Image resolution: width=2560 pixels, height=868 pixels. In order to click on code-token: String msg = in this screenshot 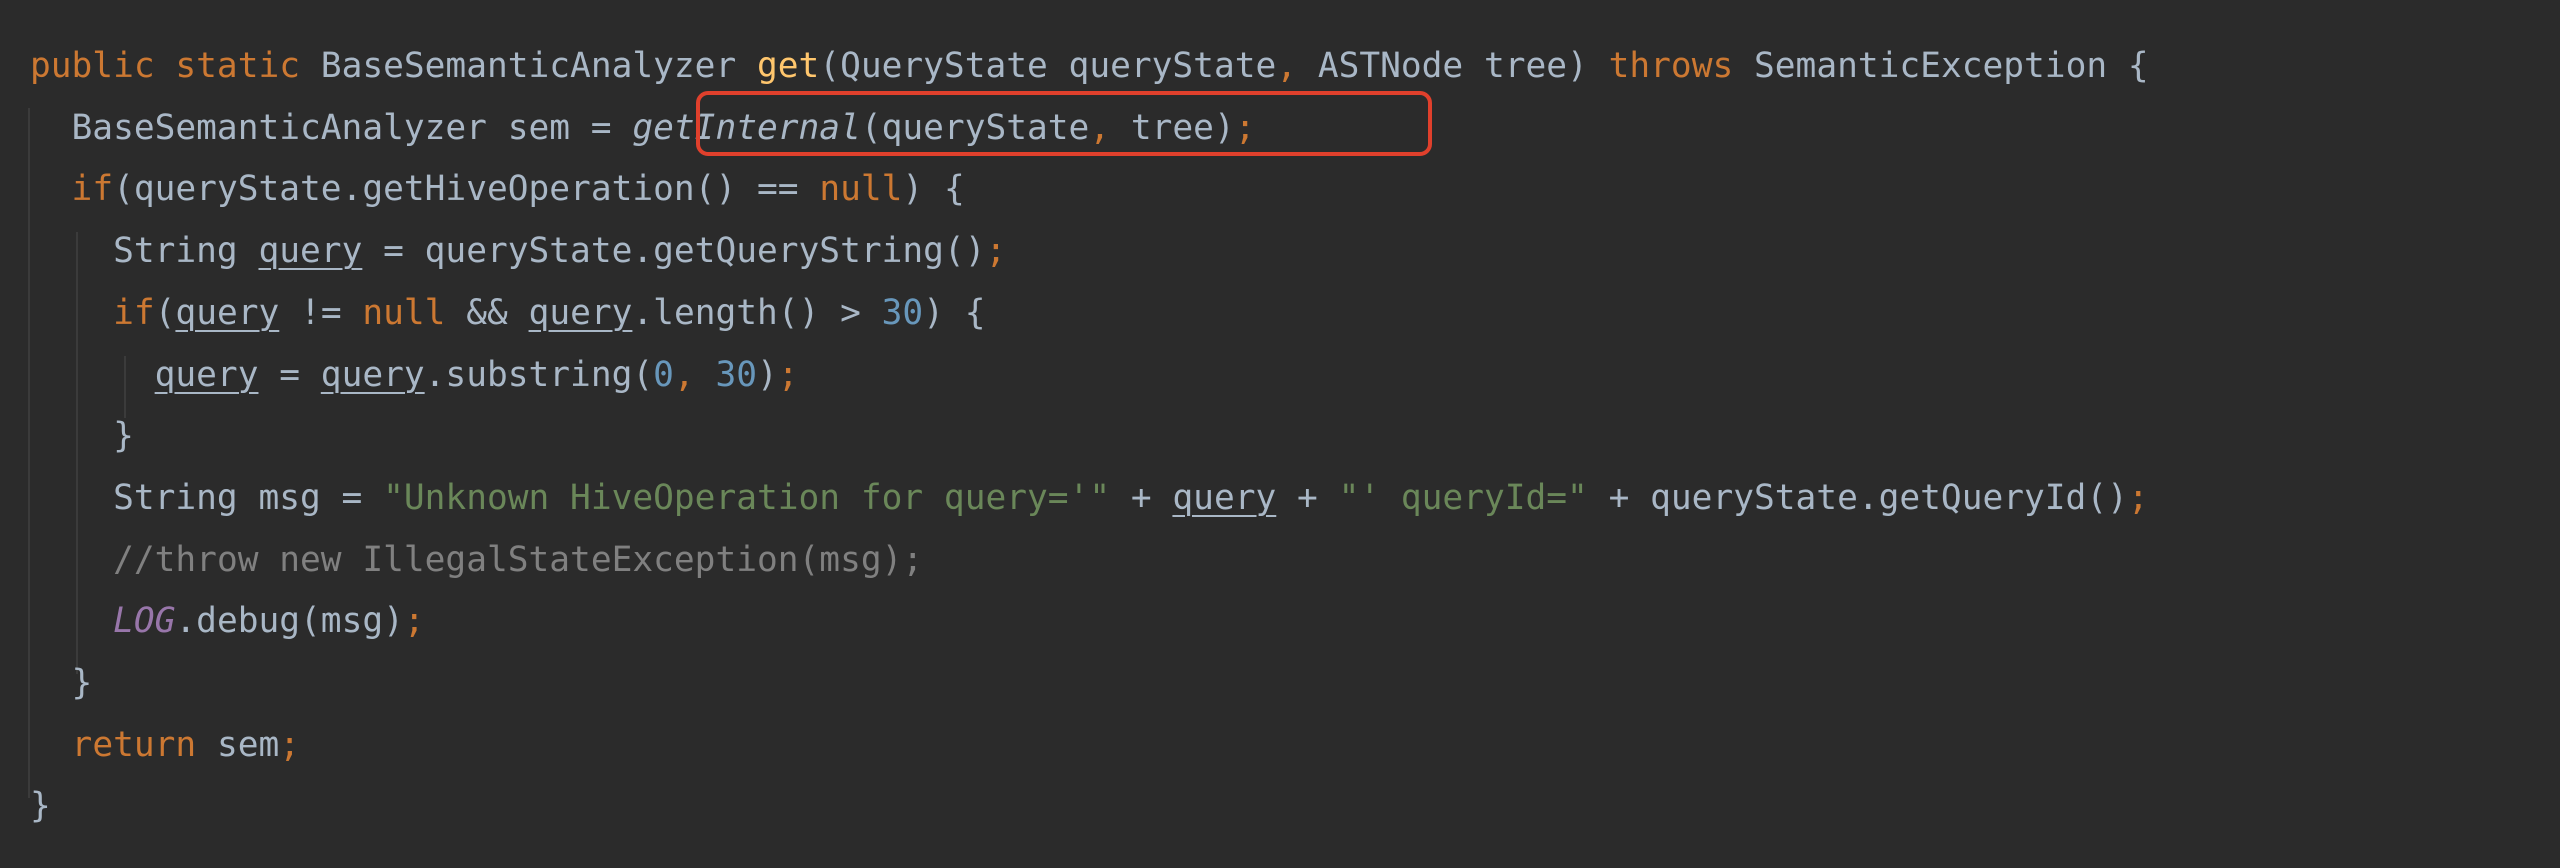, I will do `click(207, 497)`.